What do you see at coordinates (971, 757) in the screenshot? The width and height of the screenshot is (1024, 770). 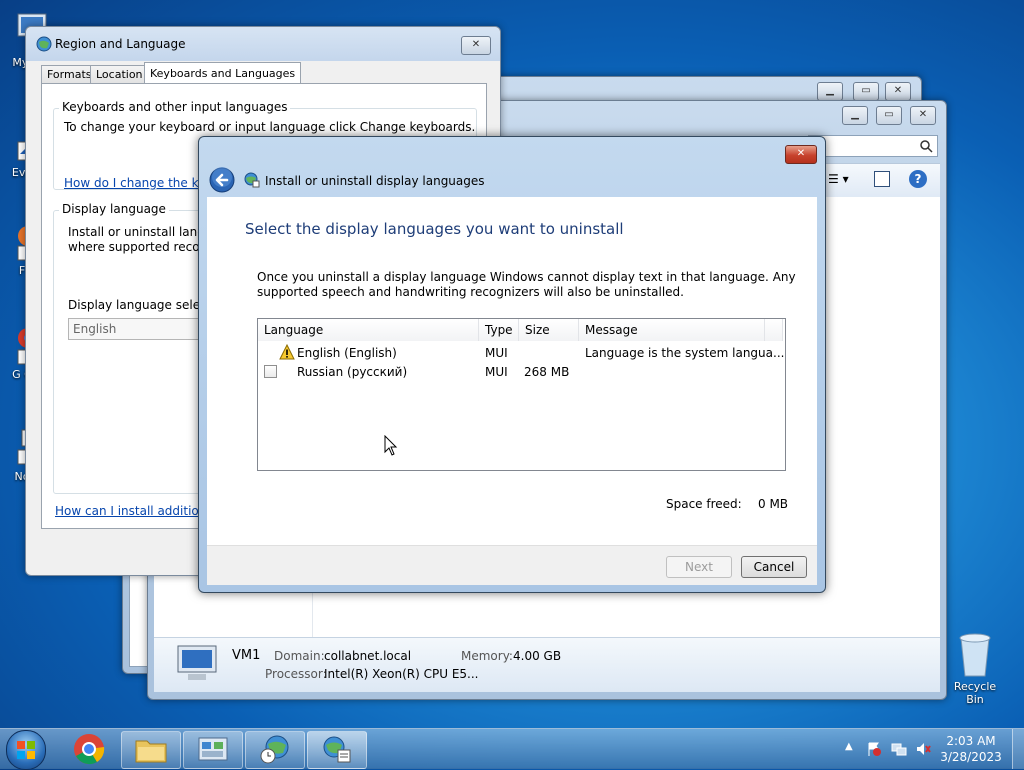 I see `clock-date: 3/28/2023` at bounding box center [971, 757].